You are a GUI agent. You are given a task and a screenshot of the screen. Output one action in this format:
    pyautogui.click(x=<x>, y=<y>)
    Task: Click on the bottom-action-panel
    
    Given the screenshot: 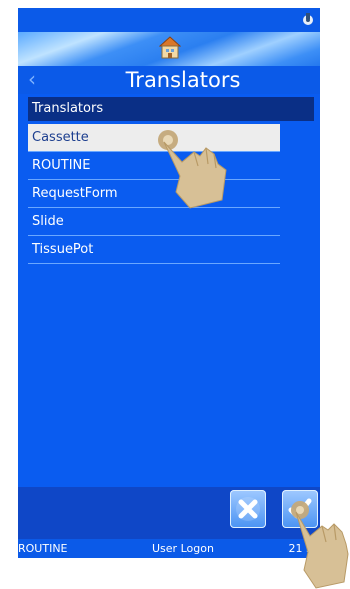 What is the action you would take?
    pyautogui.click(x=169, y=513)
    